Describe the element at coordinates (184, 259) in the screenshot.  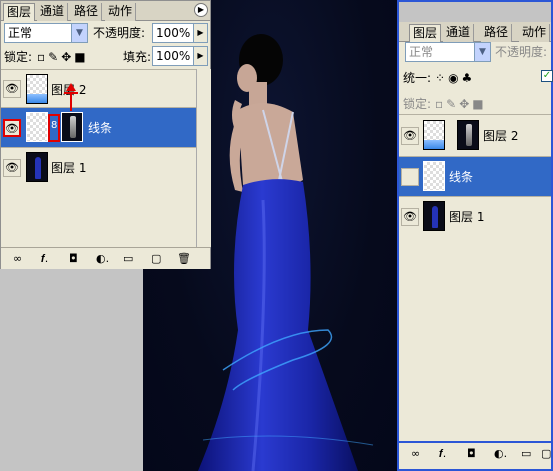
I see `delete-layer-icon: 🗑` at that location.